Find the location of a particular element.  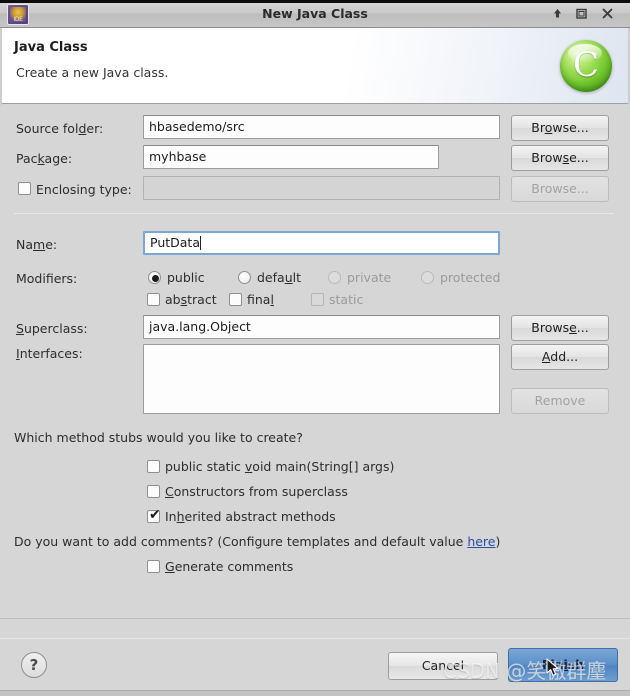

class-name-label: Name: is located at coordinates (37, 244).